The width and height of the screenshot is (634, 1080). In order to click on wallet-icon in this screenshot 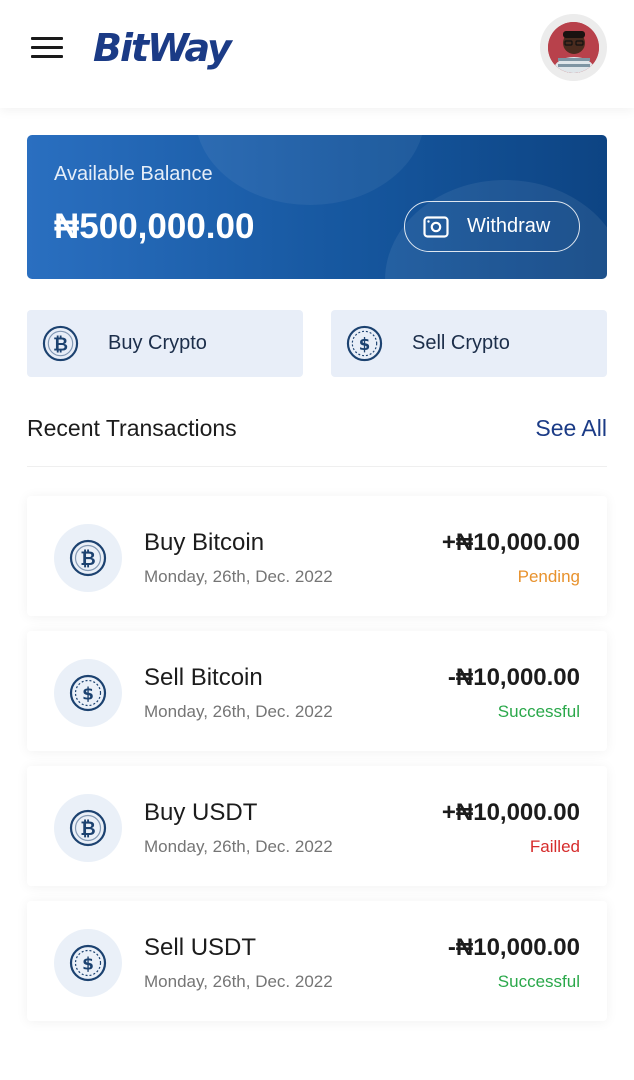, I will do `click(436, 226)`.